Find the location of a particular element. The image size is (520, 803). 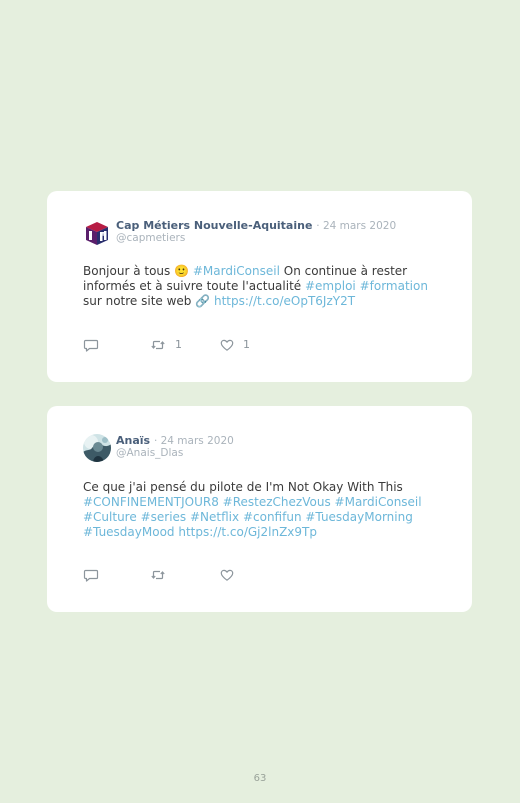

retweet-count: 1 is located at coordinates (178, 344).